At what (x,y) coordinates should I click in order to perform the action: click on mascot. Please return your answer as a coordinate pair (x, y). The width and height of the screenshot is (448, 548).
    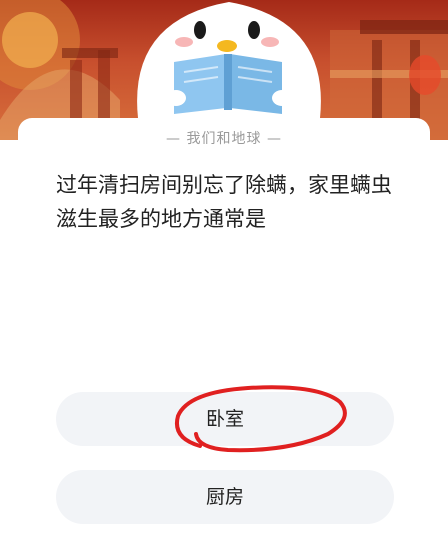
    Looking at the image, I should click on (229, 59).